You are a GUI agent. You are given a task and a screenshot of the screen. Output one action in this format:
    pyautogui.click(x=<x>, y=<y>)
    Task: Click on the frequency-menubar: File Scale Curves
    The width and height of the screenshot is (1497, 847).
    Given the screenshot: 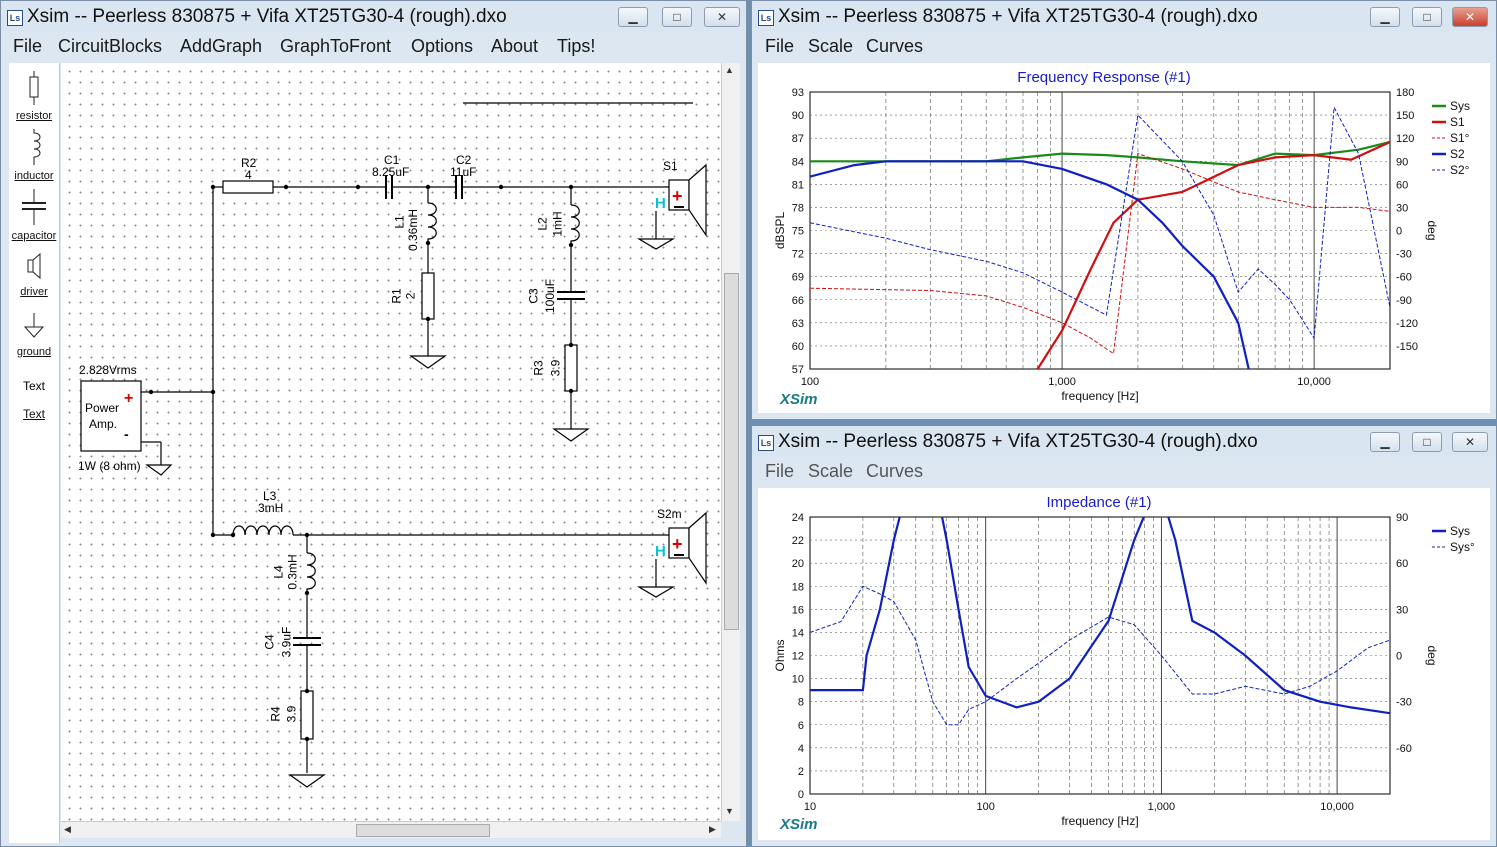 What is the action you would take?
    pyautogui.click(x=1124, y=46)
    